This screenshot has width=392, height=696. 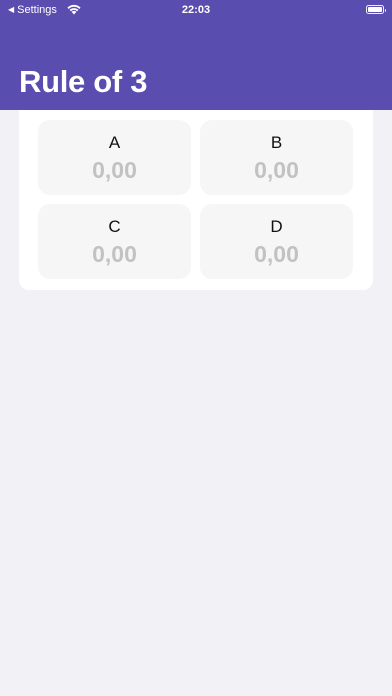 I want to click on status-bar: ◀ Settings 22:03, so click(x=196, y=11).